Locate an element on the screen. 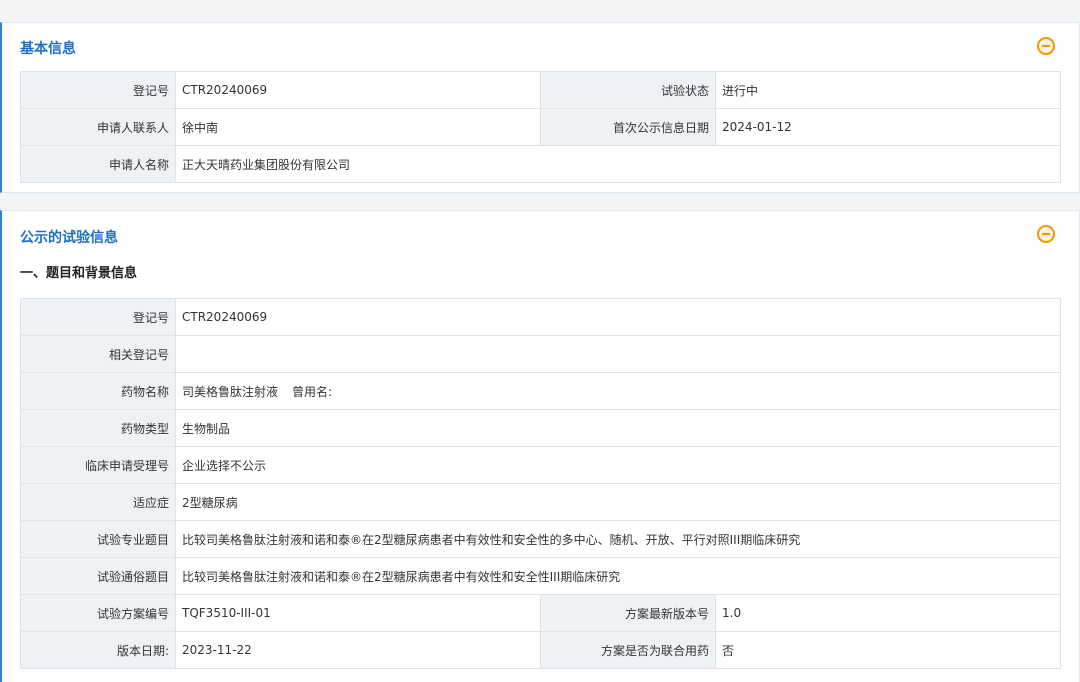  related-reg-no-label: 相关登记号 is located at coordinates (98, 354).